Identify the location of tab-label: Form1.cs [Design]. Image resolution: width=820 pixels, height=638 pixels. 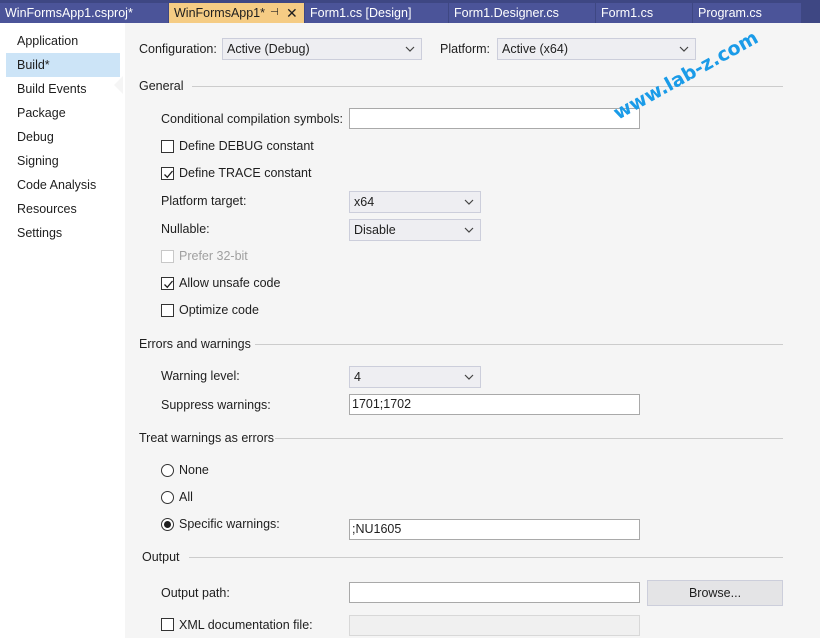
(361, 13).